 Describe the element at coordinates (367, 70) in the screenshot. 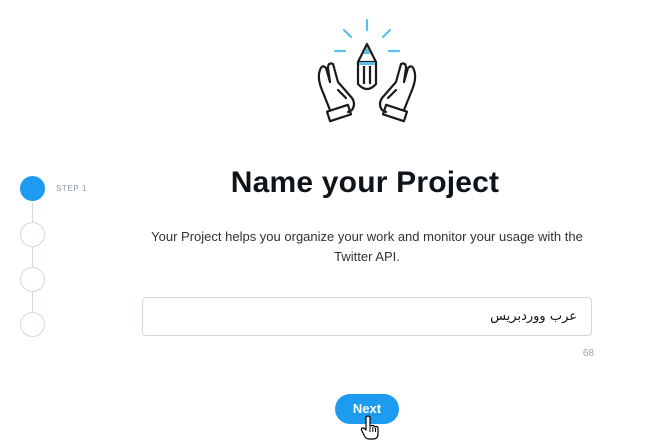

I see `hands-holding-pencil-icon` at that location.